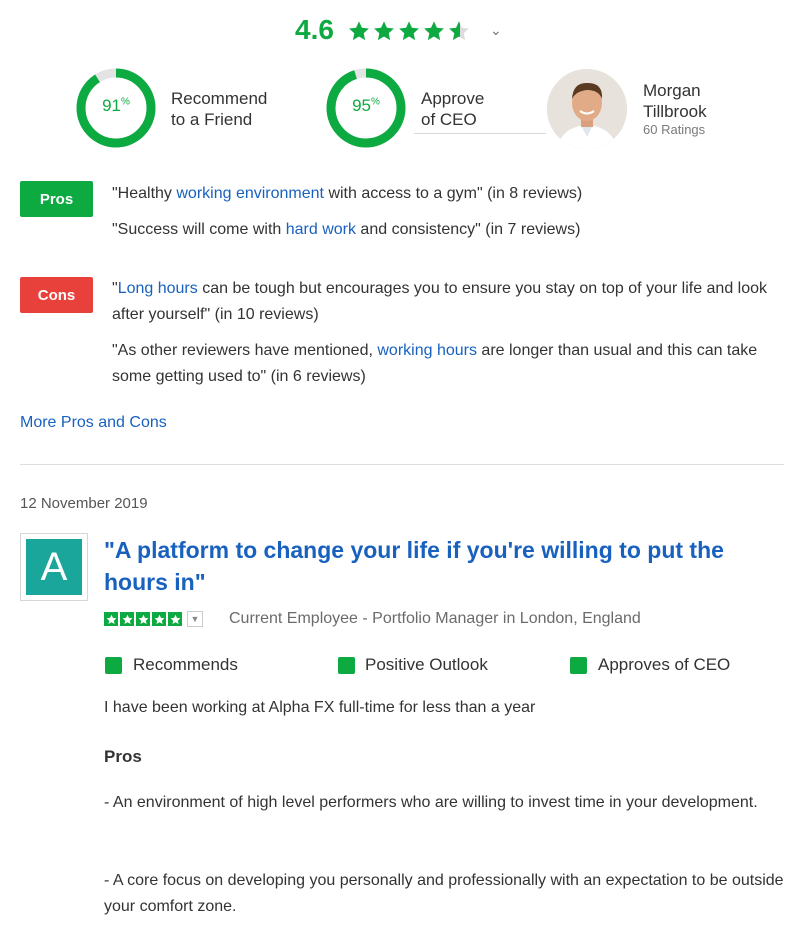  What do you see at coordinates (219, 109) in the screenshot?
I see `recommend-label: Recommend to a Friend` at bounding box center [219, 109].